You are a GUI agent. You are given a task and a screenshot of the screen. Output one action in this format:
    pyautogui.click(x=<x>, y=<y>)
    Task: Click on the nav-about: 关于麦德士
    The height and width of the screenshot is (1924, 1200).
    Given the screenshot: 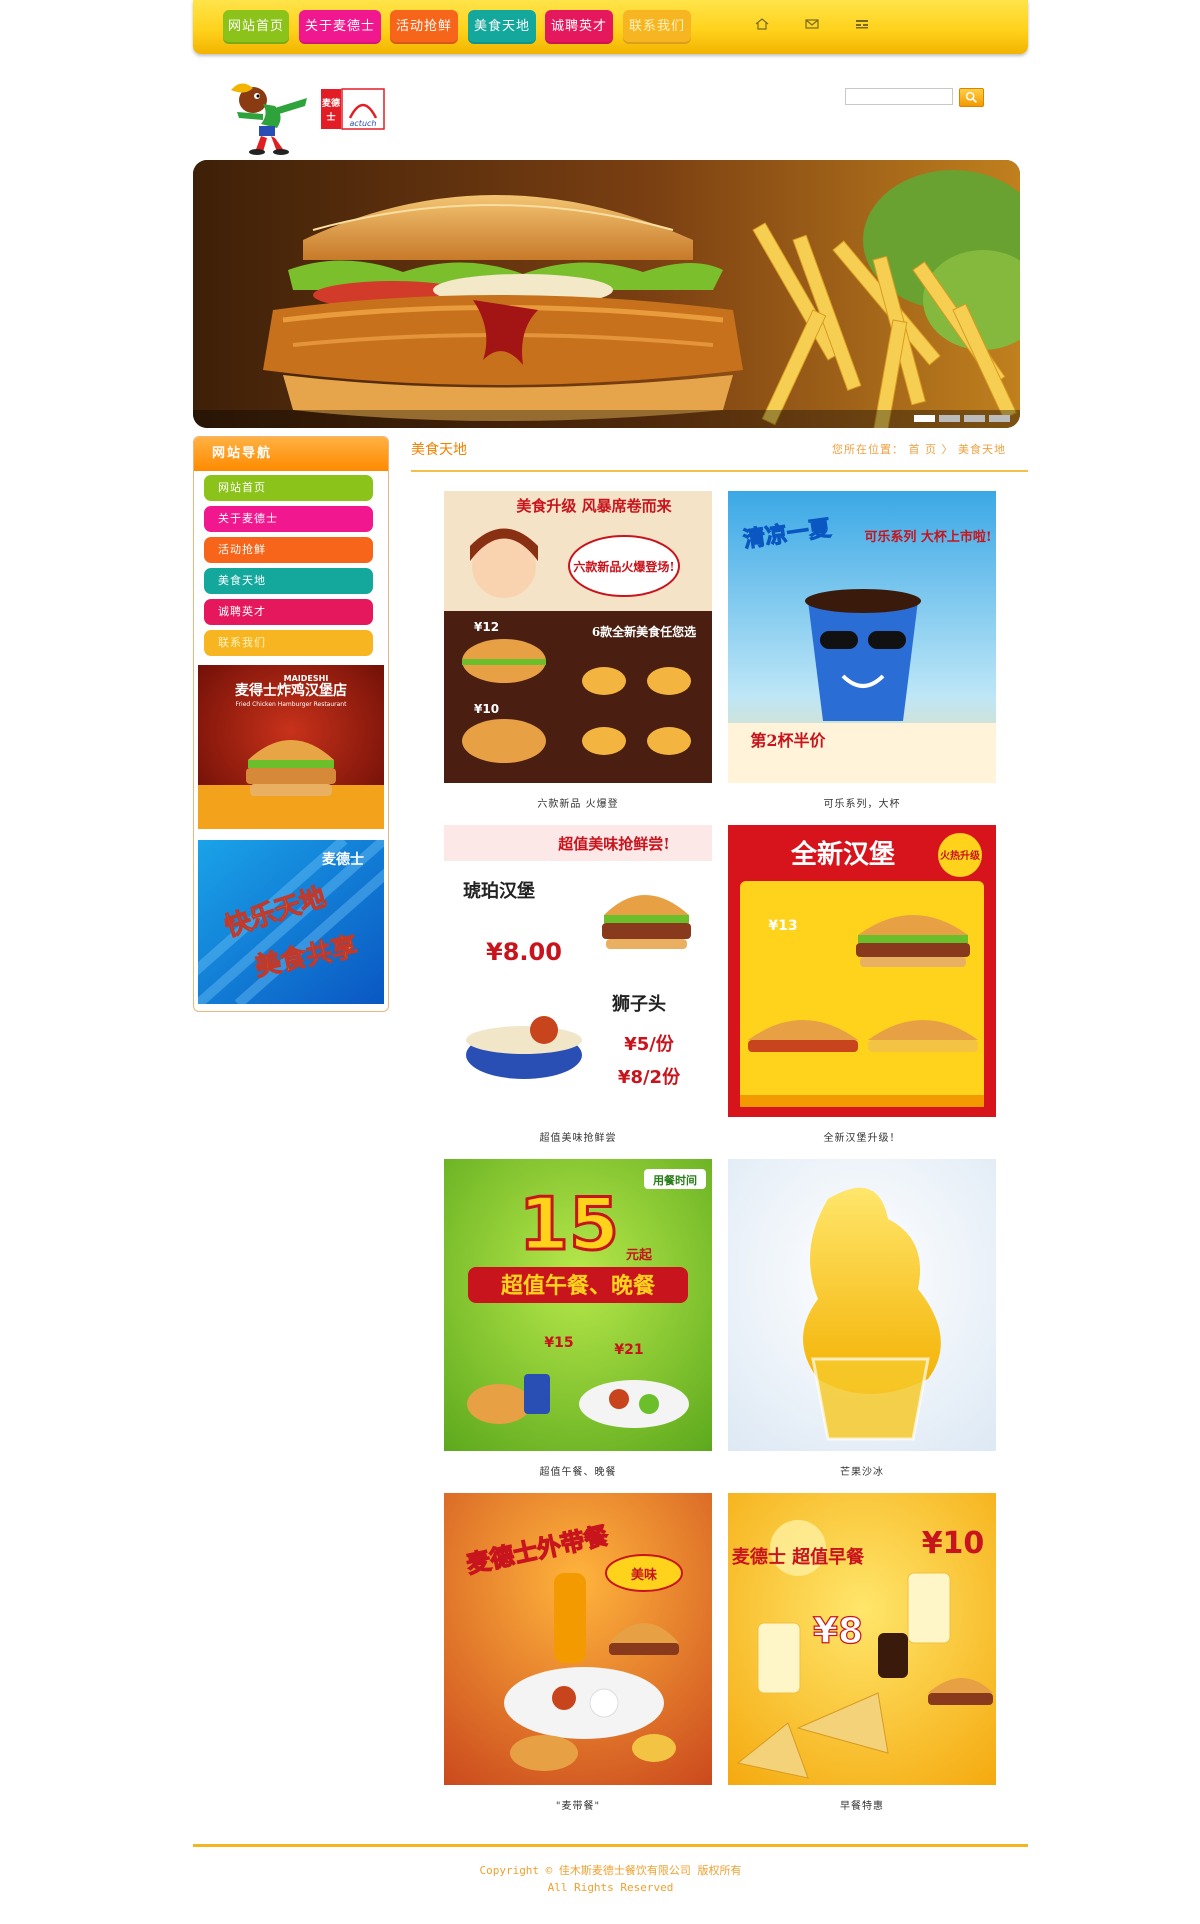 What is the action you would take?
    pyautogui.click(x=340, y=27)
    